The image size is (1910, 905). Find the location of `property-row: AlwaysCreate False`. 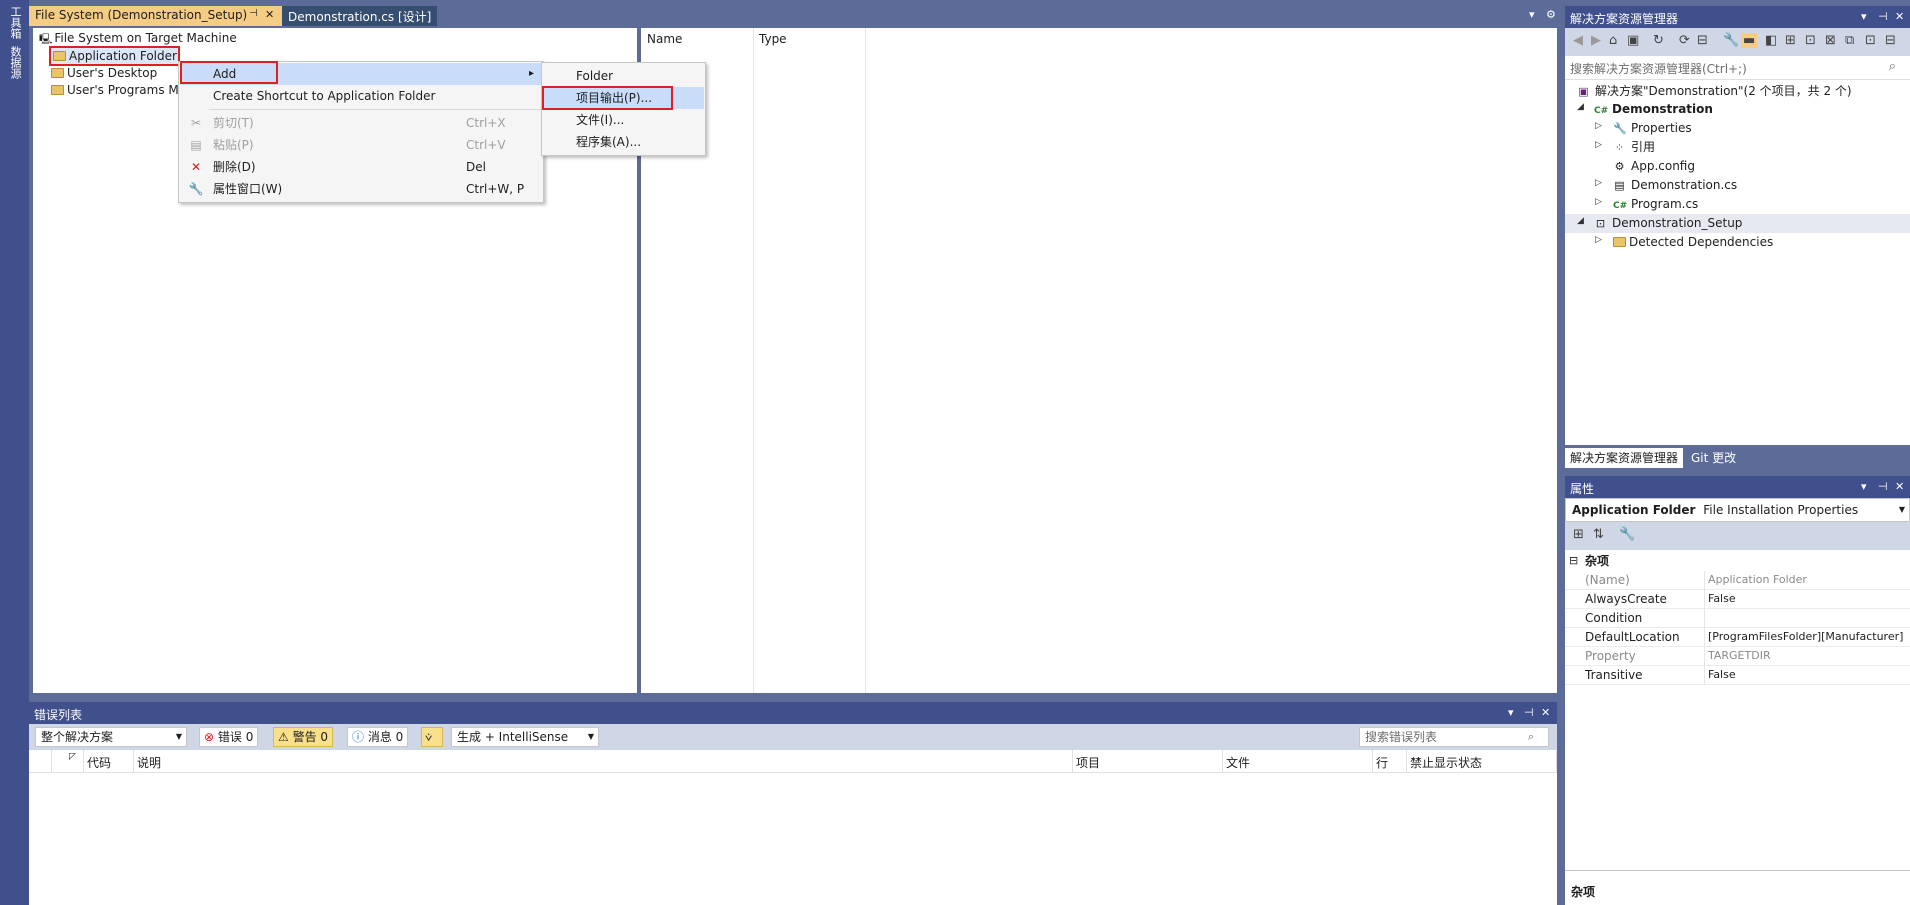

property-row: AlwaysCreate False is located at coordinates (1737, 599).